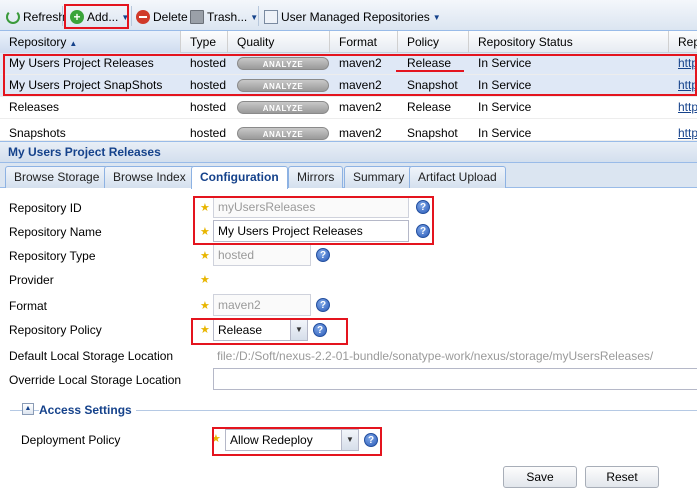 This screenshot has width=697, height=494. I want to click on tab-browse-index: Browse Index, so click(149, 177).